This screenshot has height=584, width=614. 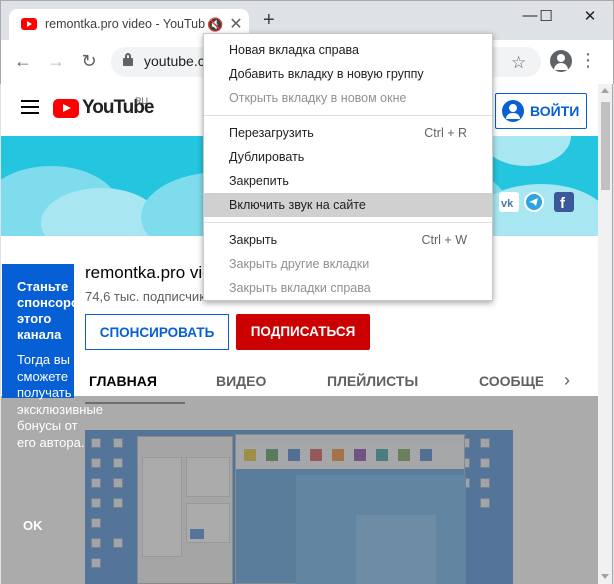 I want to click on svg-text: f, so click(x=563, y=203).